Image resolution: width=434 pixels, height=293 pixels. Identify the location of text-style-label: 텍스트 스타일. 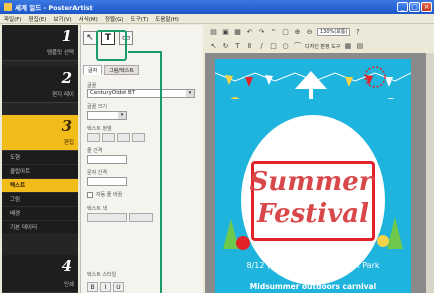
(102, 275).